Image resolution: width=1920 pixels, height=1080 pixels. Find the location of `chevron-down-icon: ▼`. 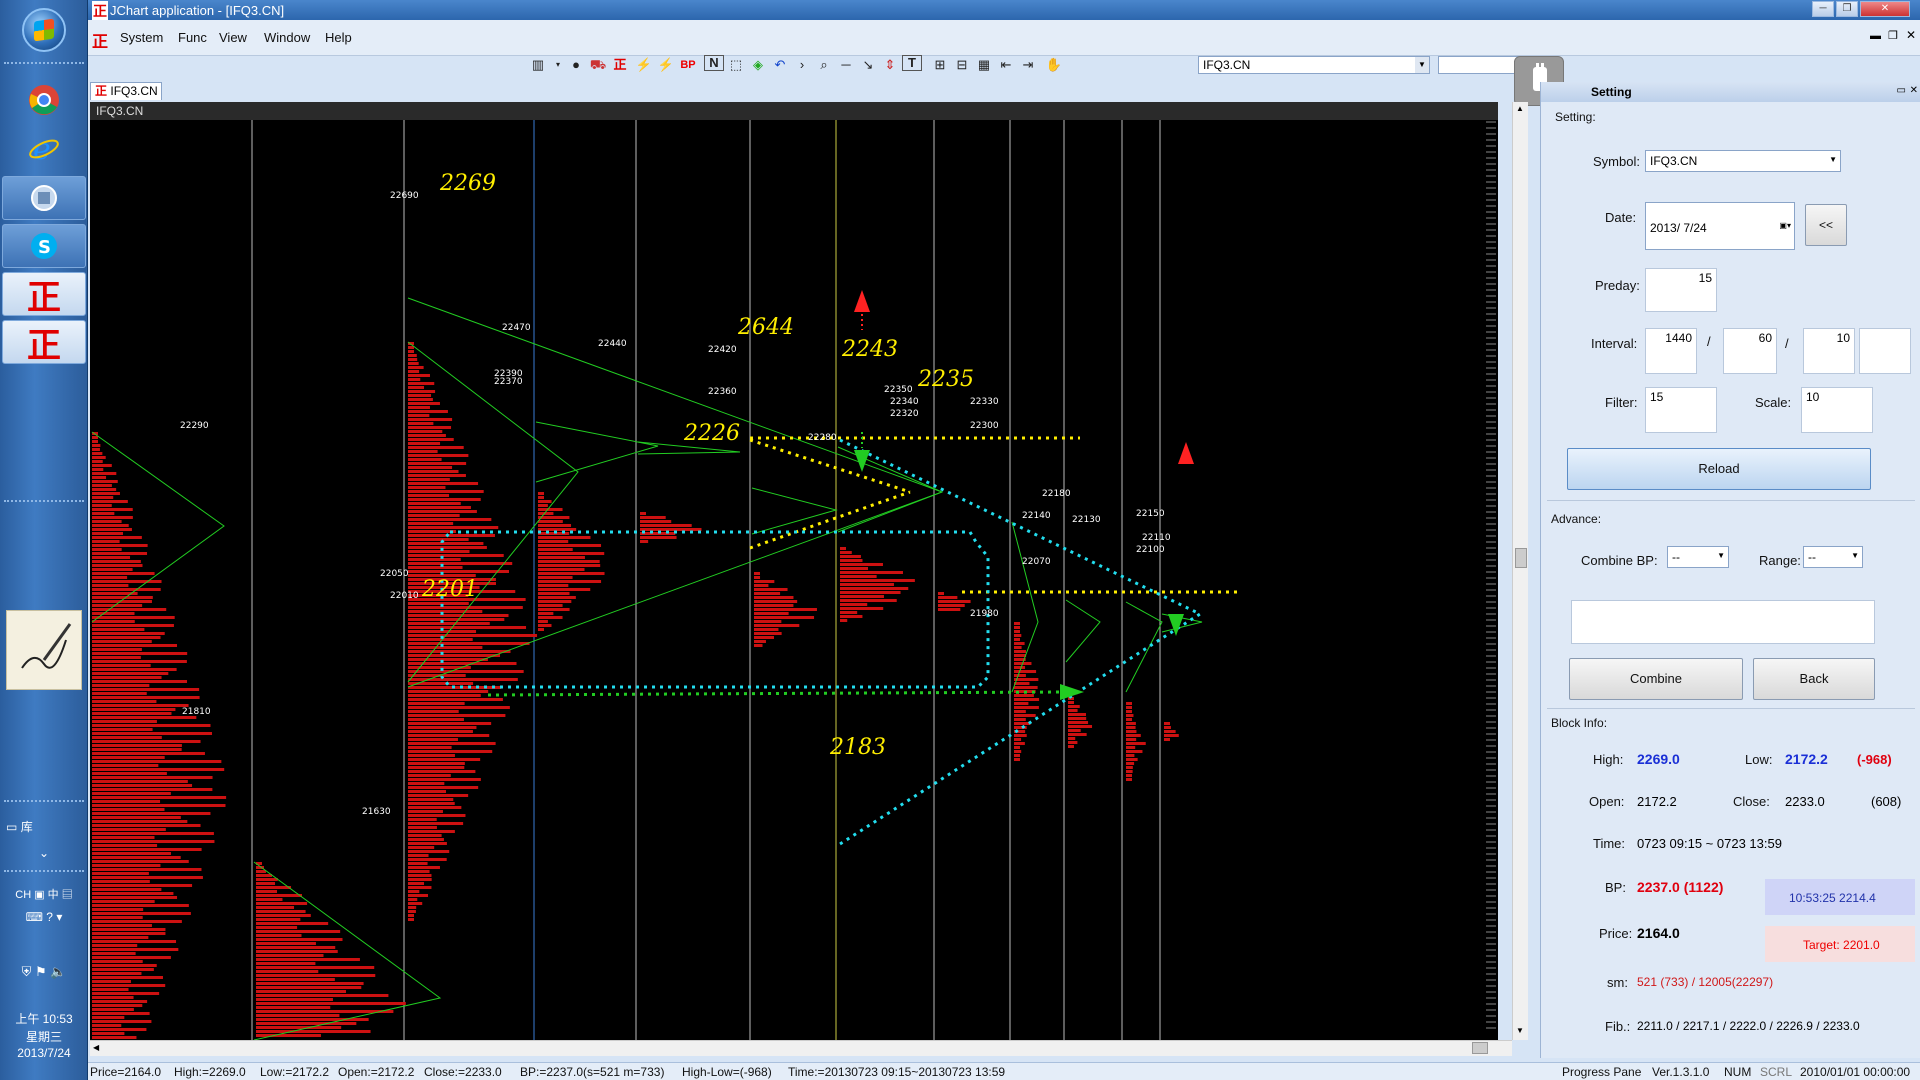

chevron-down-icon: ▼ is located at coordinates (1721, 555).